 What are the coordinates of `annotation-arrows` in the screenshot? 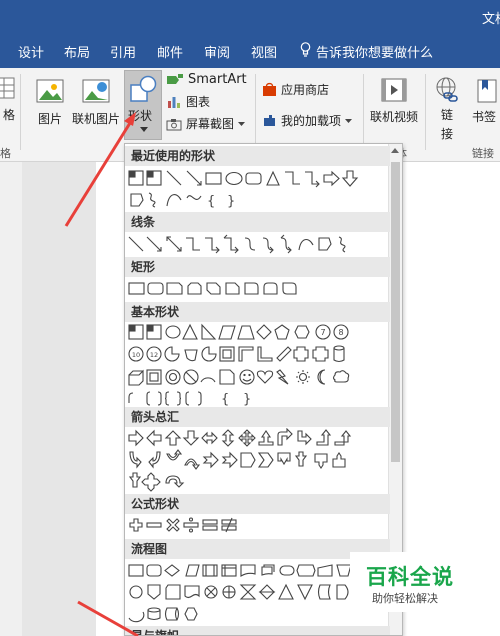 It's located at (101, 374).